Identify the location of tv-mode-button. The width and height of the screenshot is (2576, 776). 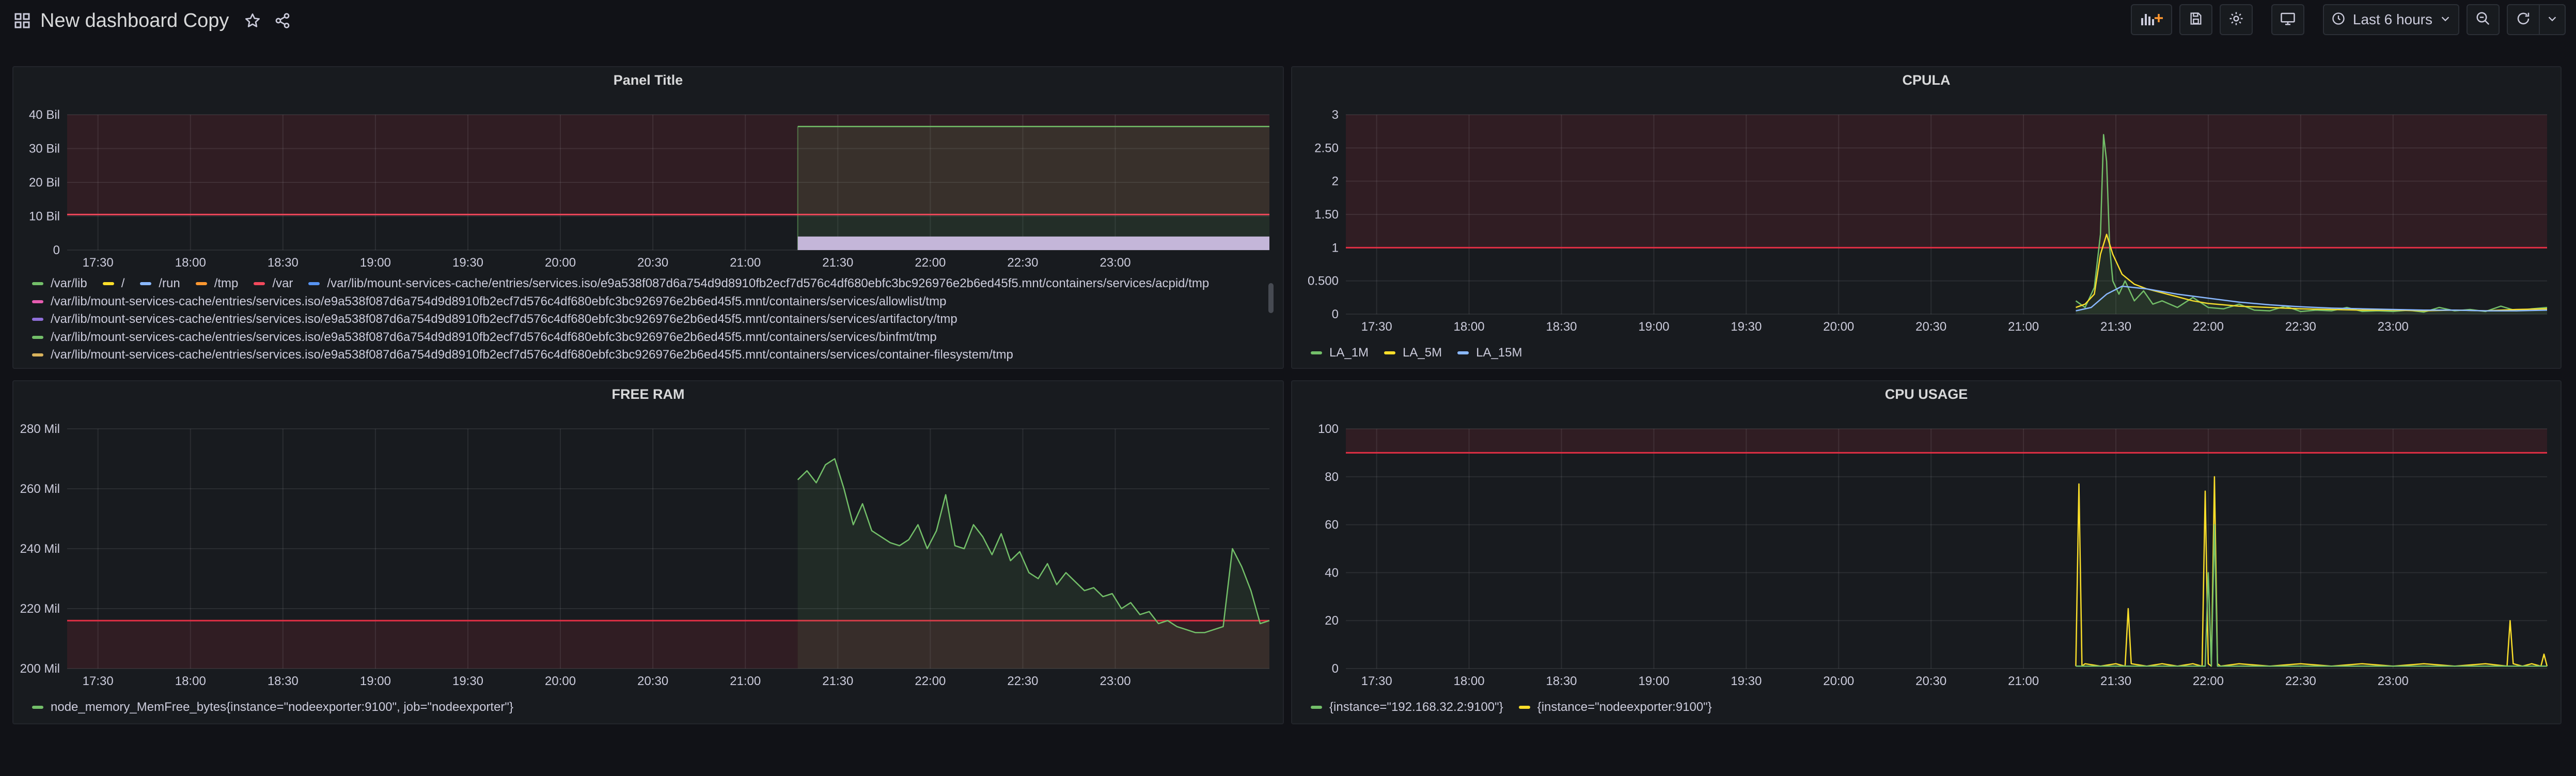
(2287, 19).